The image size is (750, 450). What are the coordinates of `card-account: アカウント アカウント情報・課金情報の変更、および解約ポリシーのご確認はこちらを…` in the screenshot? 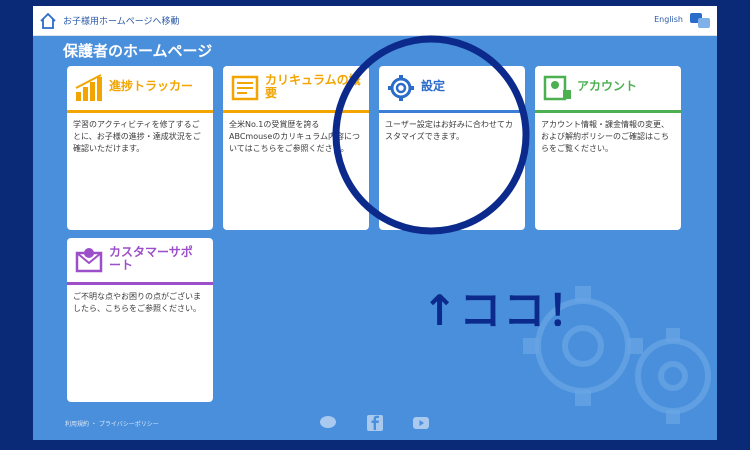 It's located at (608, 148).